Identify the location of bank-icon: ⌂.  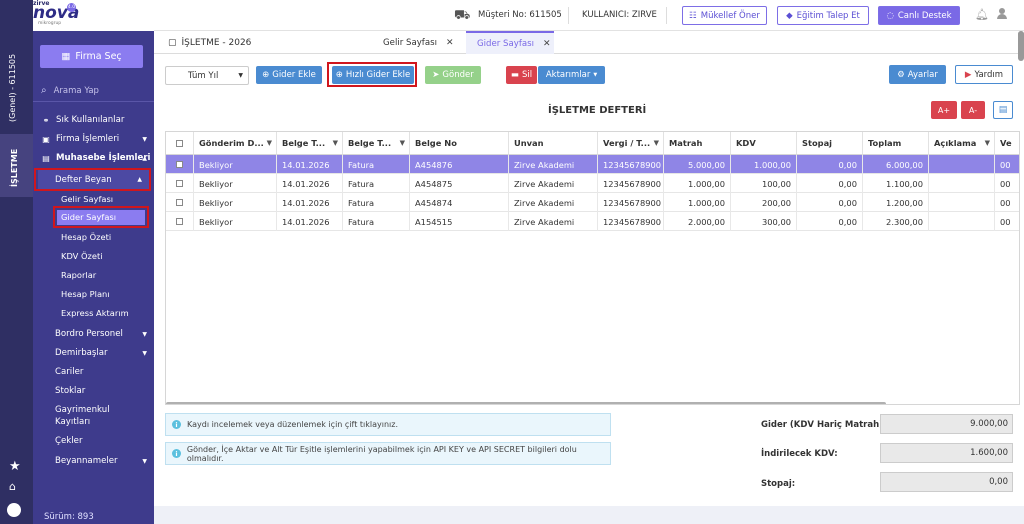
(12, 486).